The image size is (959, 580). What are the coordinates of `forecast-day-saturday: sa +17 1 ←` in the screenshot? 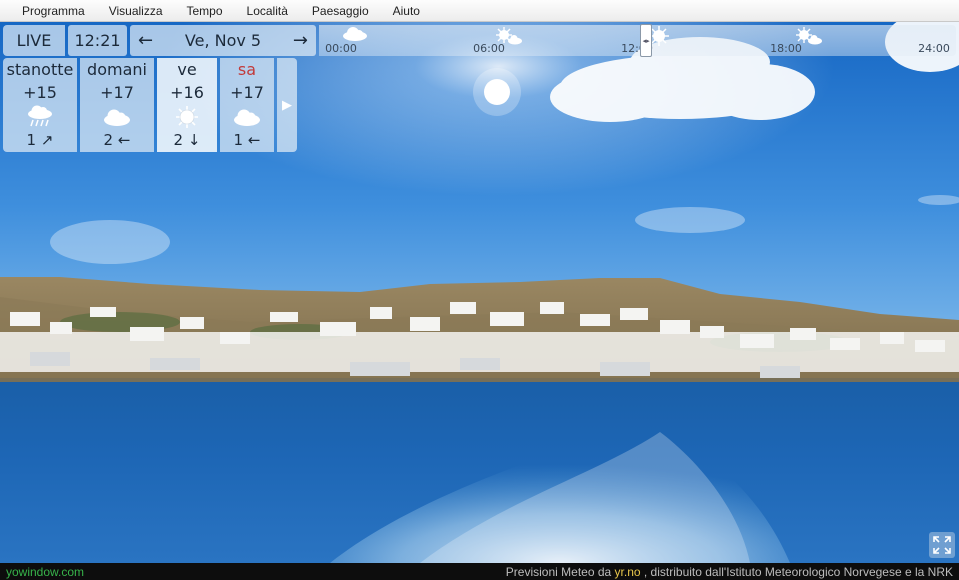 It's located at (247, 105).